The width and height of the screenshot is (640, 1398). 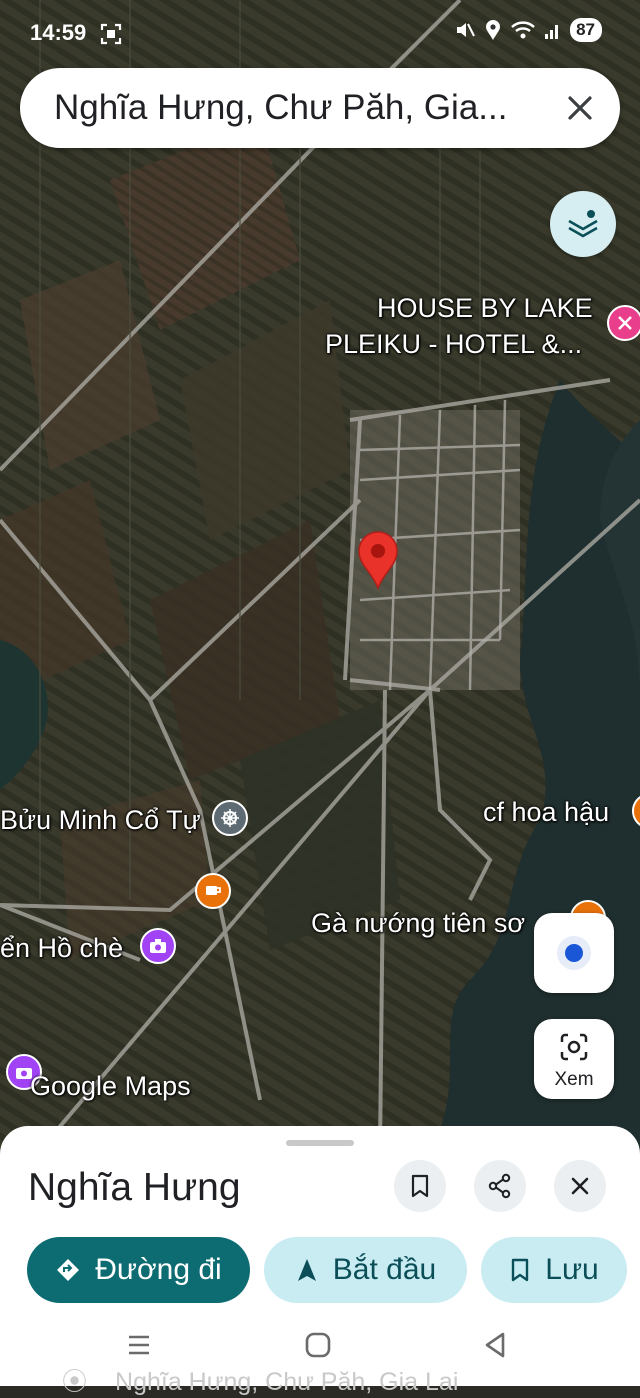 What do you see at coordinates (574, 1079) in the screenshot?
I see `lens-label: Xem` at bounding box center [574, 1079].